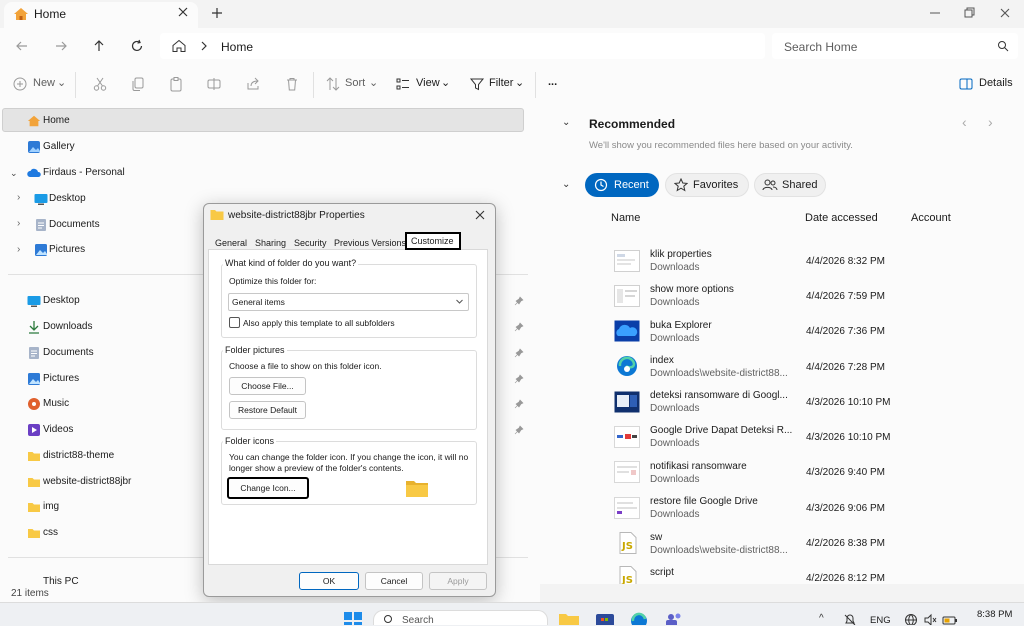  I want to click on file-name: show more options, so click(692, 289).